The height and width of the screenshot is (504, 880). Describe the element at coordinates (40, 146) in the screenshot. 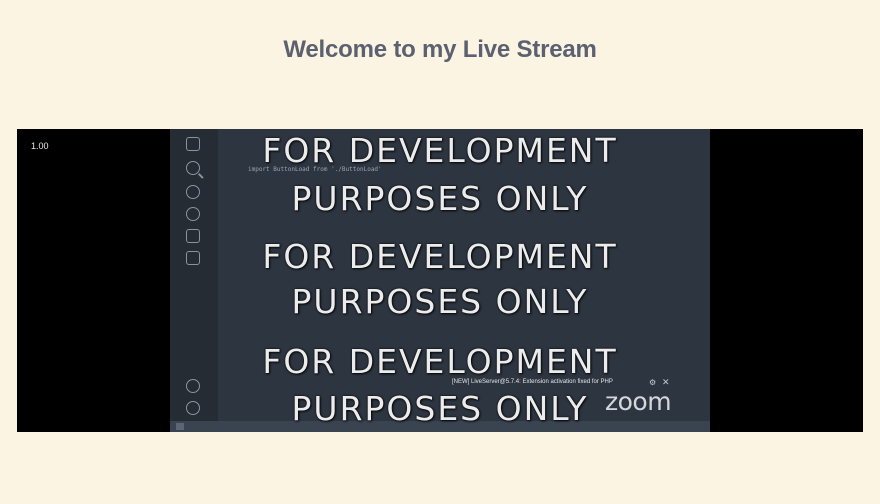

I see `zoom-level-readout: 1.00` at that location.